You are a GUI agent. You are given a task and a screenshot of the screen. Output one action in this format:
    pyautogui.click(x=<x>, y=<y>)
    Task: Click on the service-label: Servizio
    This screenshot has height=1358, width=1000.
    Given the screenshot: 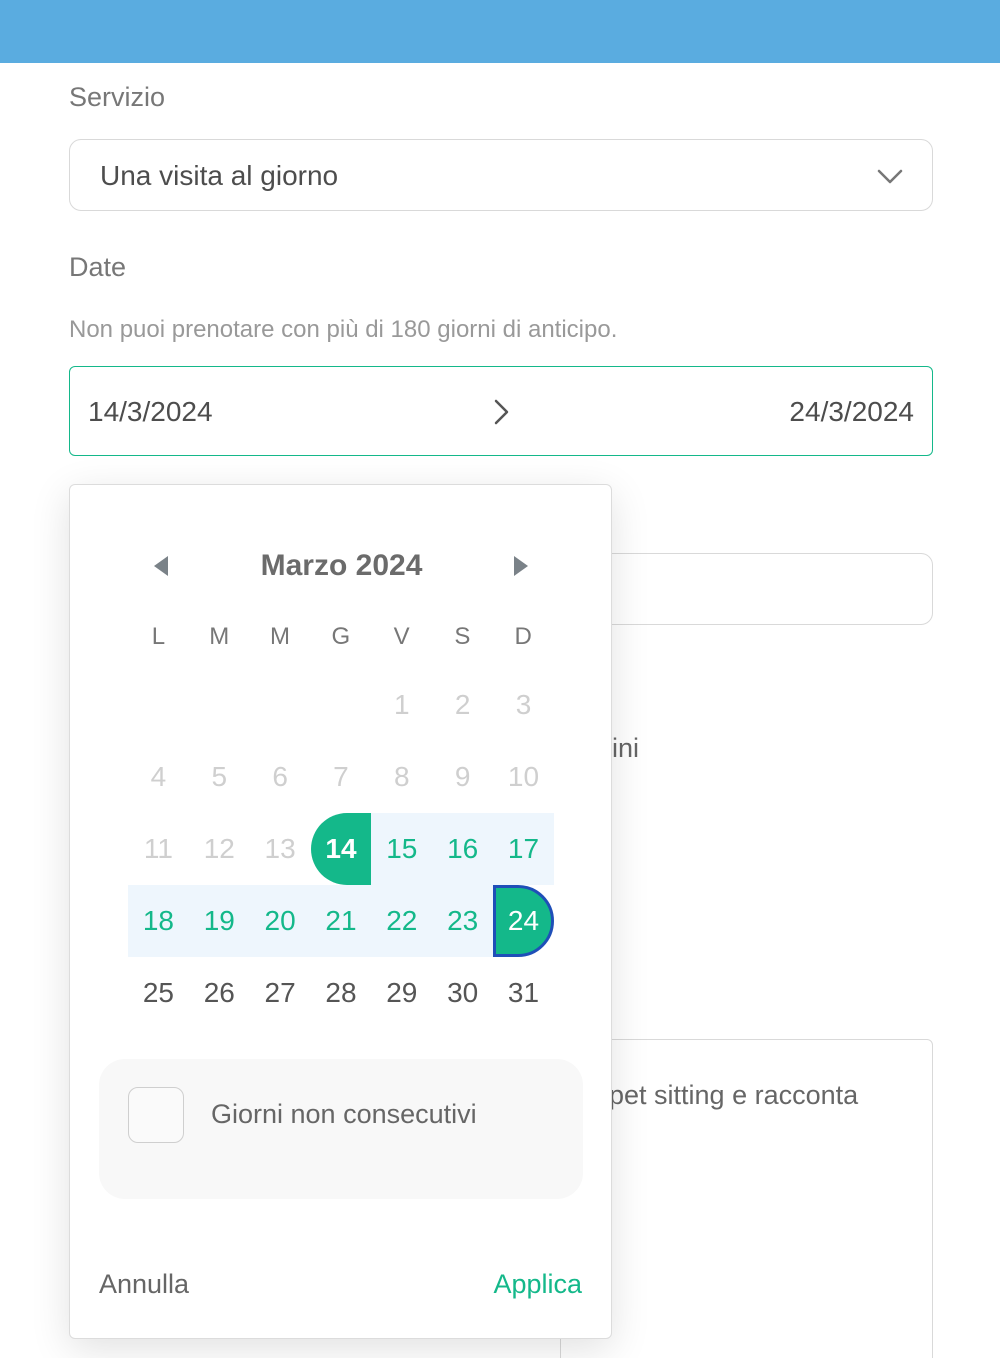 What is the action you would take?
    pyautogui.click(x=117, y=97)
    